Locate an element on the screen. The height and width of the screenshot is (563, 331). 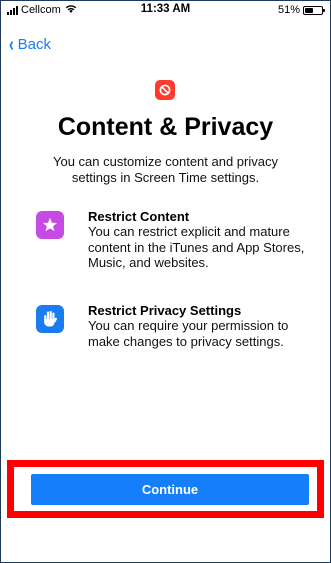
hand-icon is located at coordinates (50, 319).